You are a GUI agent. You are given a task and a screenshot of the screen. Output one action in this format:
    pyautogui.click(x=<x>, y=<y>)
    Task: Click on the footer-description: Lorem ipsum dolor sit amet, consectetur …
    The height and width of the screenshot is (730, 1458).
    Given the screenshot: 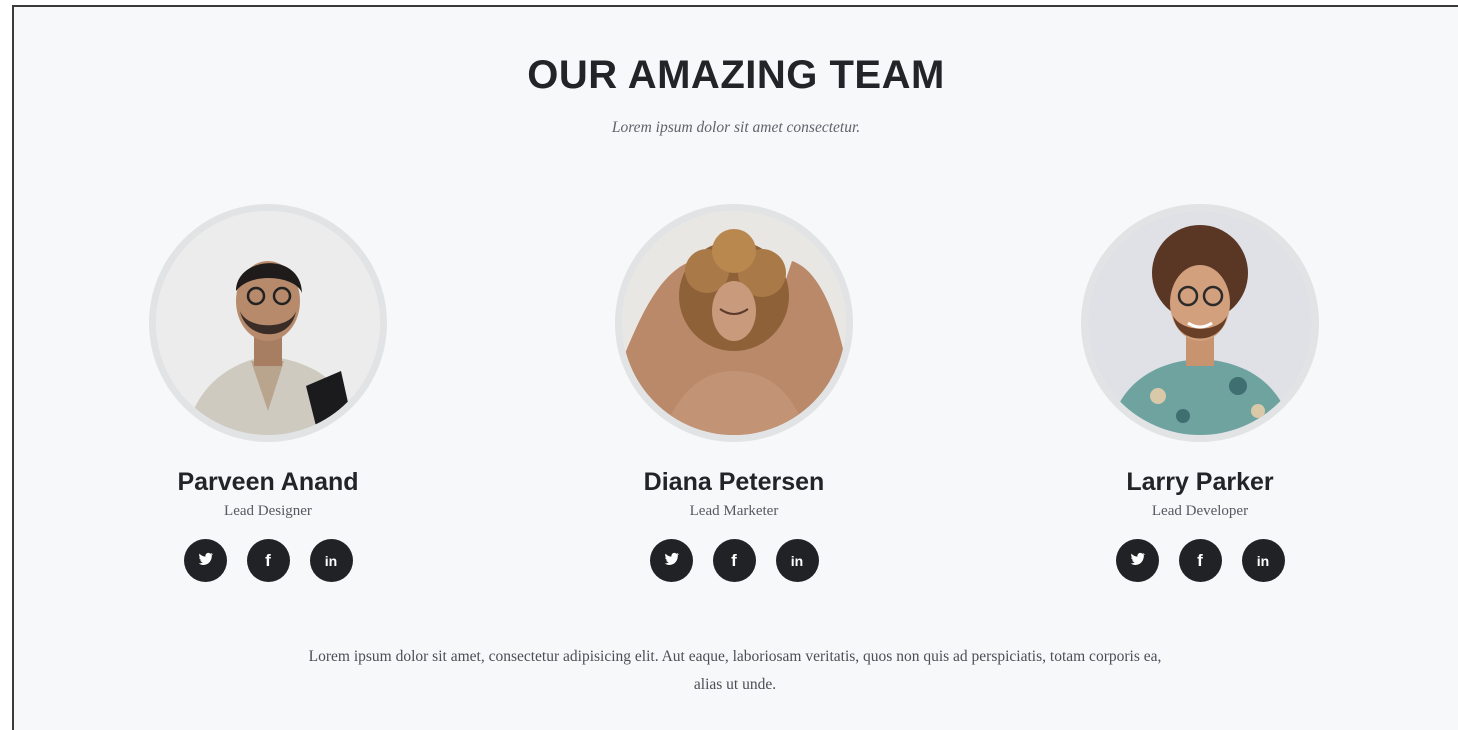 What is the action you would take?
    pyautogui.click(x=735, y=670)
    